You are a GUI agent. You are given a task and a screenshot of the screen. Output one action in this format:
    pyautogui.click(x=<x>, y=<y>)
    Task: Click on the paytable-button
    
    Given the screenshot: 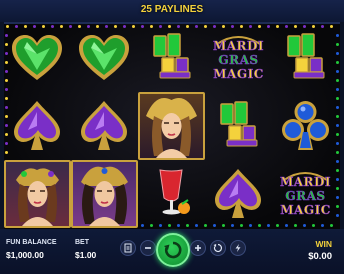 What is the action you would take?
    pyautogui.click(x=128, y=248)
    